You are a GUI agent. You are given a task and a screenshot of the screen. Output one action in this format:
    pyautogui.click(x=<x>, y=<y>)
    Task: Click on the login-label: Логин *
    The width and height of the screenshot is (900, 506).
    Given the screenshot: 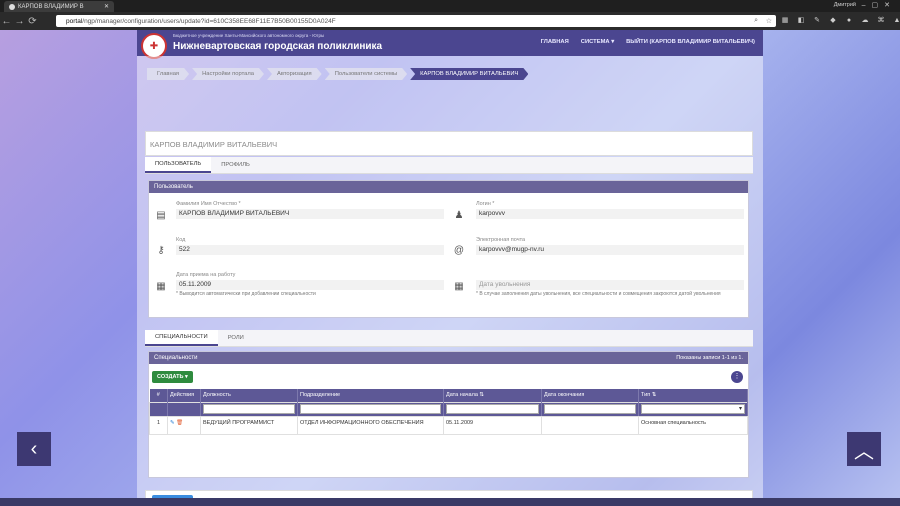 What is the action you would take?
    pyautogui.click(x=485, y=204)
    